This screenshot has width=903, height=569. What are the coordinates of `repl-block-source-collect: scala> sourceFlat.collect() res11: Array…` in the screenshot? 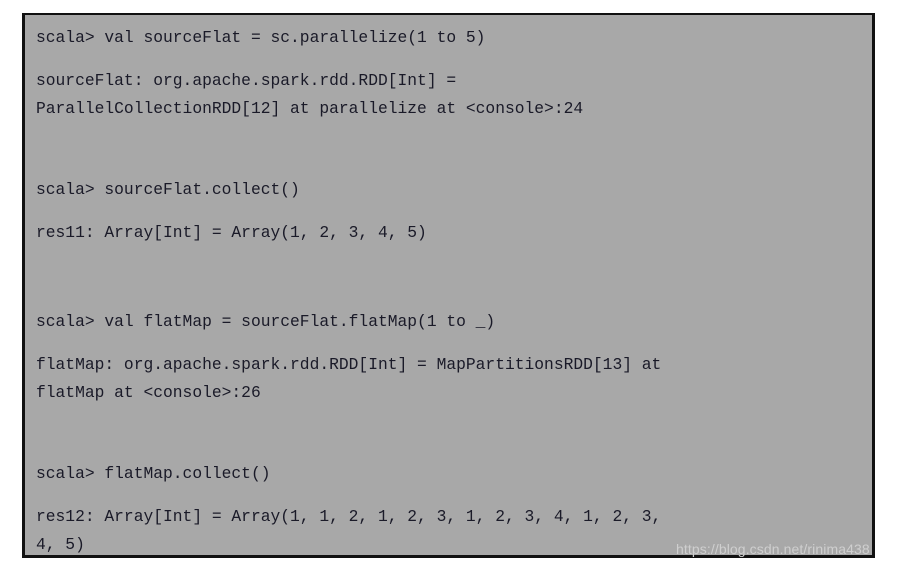 It's located at (454, 211).